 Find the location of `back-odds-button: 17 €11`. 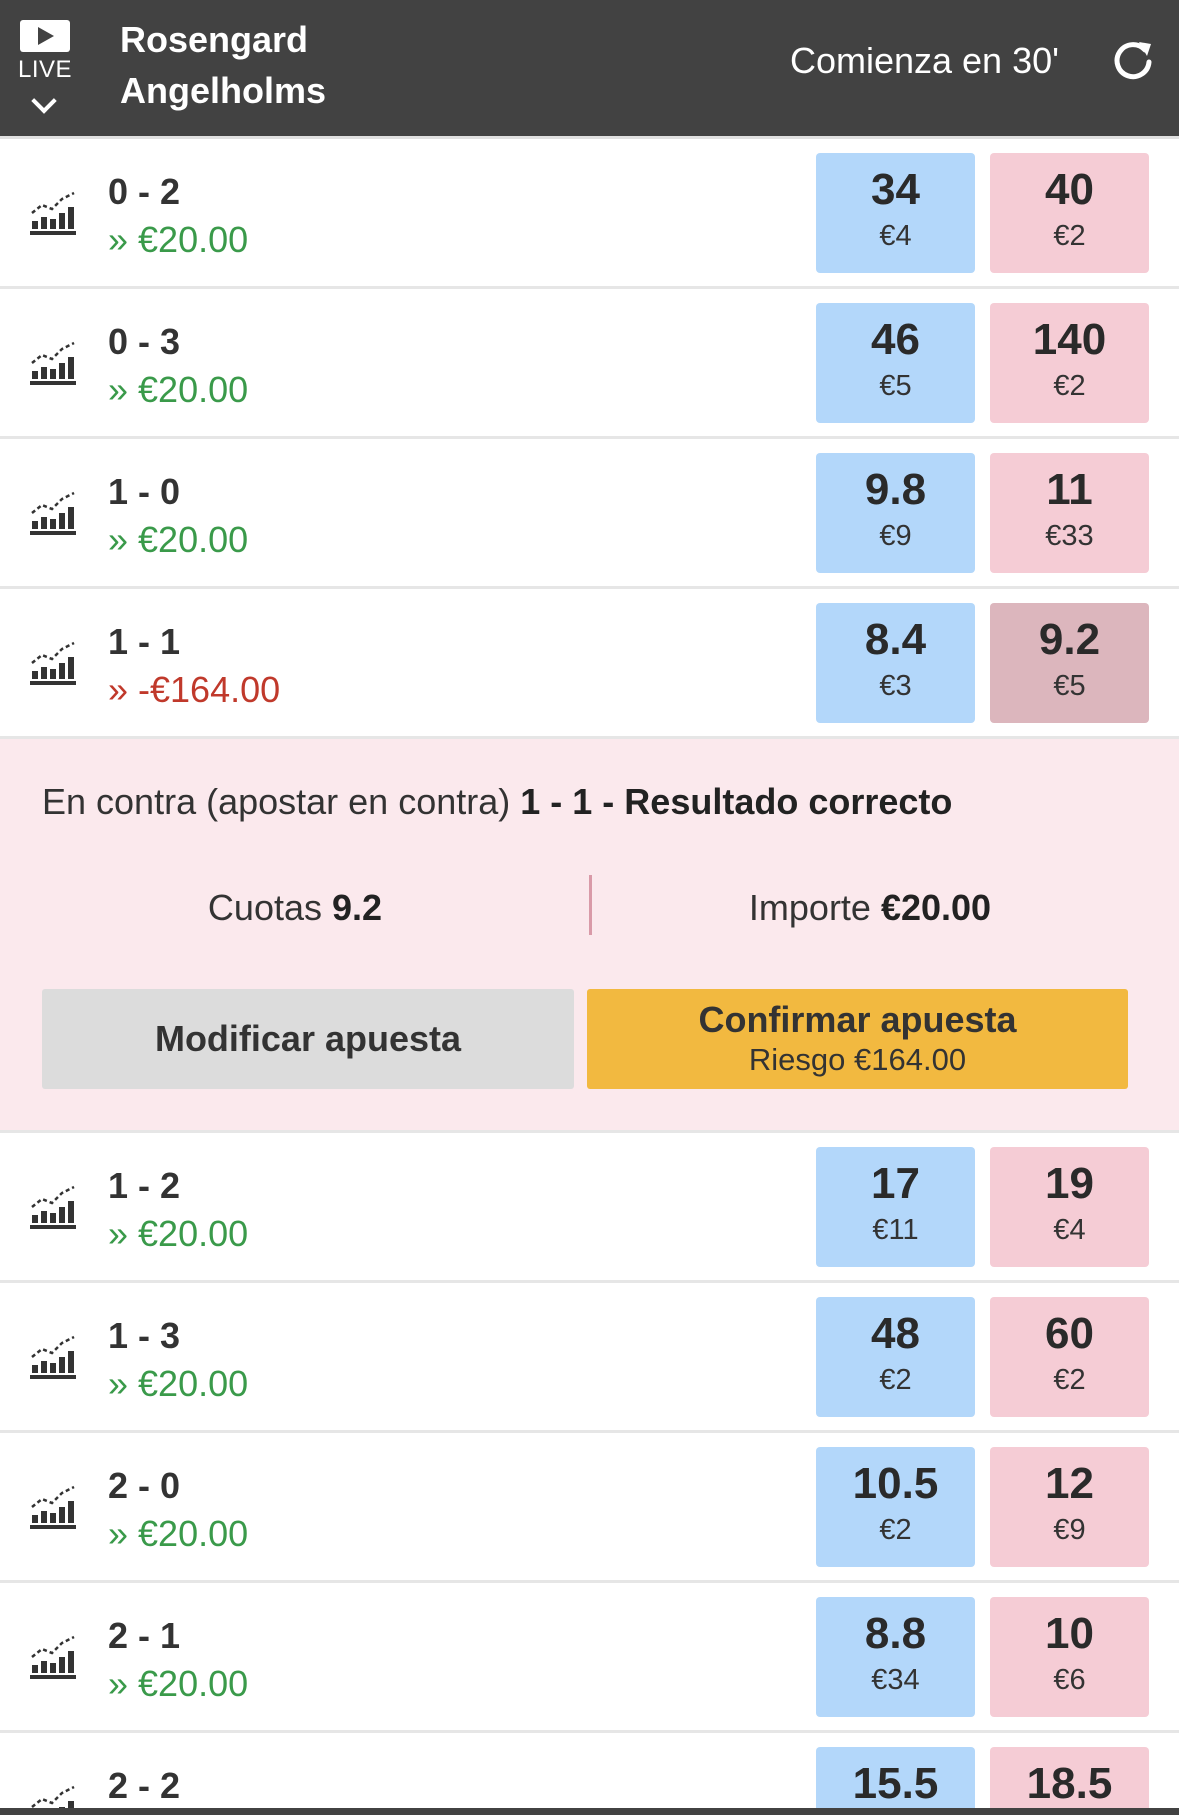

back-odds-button: 17 €11 is located at coordinates (895, 1207).